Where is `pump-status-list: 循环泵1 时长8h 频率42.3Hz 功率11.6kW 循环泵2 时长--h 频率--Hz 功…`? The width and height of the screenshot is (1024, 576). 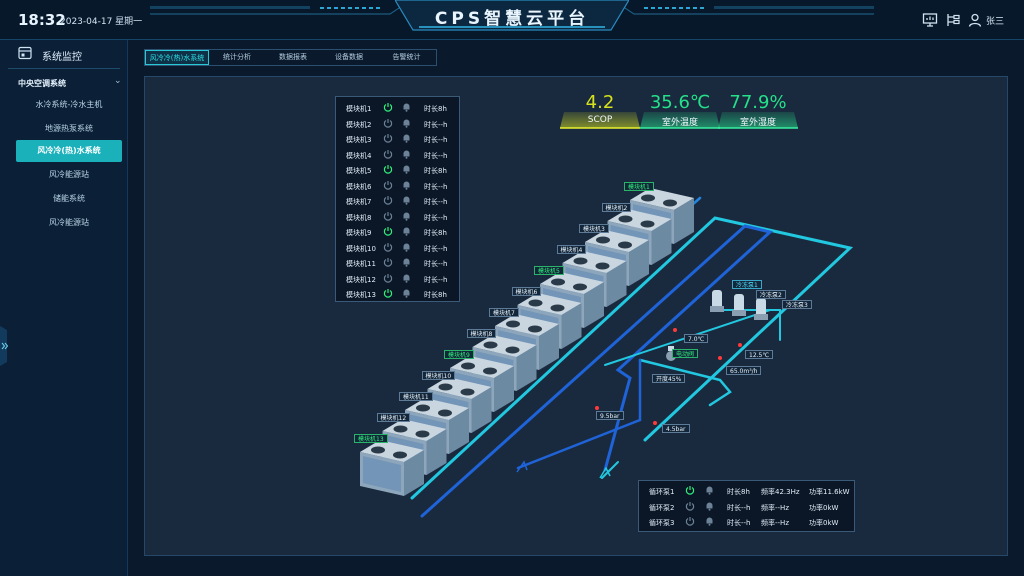 pump-status-list: 循环泵1 时长8h 频率42.3Hz 功率11.6kW 循环泵2 时长--h 频率--Hz 功… is located at coordinates (746, 506).